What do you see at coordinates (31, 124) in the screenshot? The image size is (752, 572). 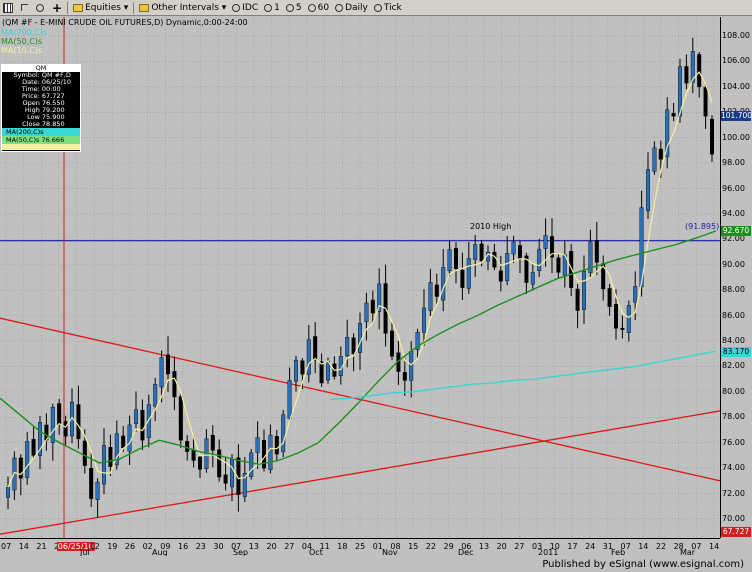 I see `info-key: Close` at bounding box center [31, 124].